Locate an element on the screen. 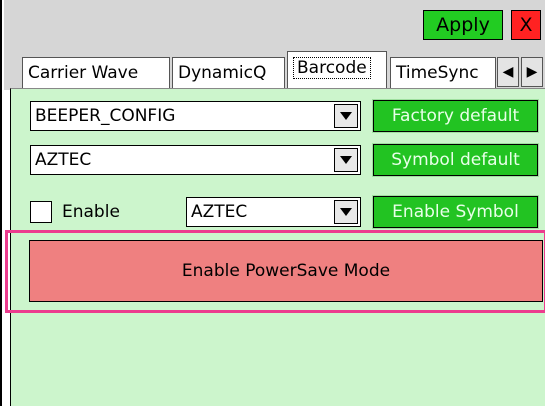 The image size is (545, 406). tab-barcode-label: Barcode is located at coordinates (332, 68).